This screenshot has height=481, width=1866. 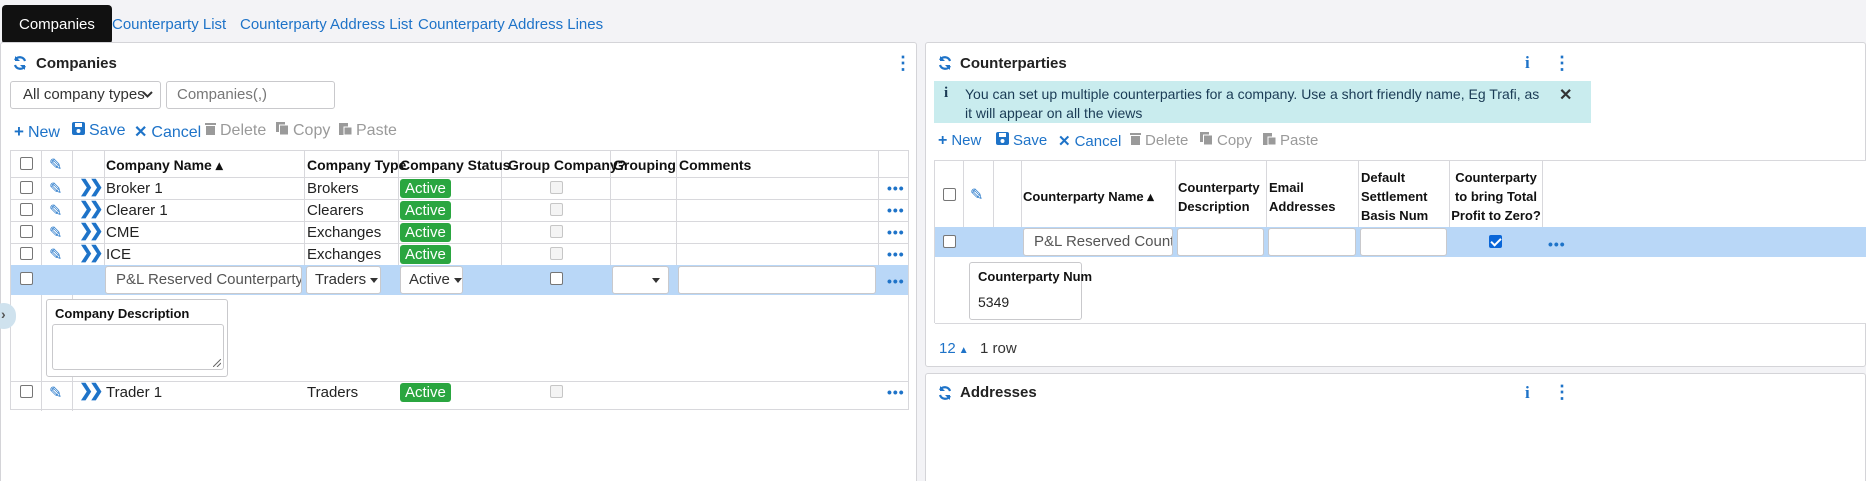 I want to click on email-addresses-input, so click(x=1312, y=242).